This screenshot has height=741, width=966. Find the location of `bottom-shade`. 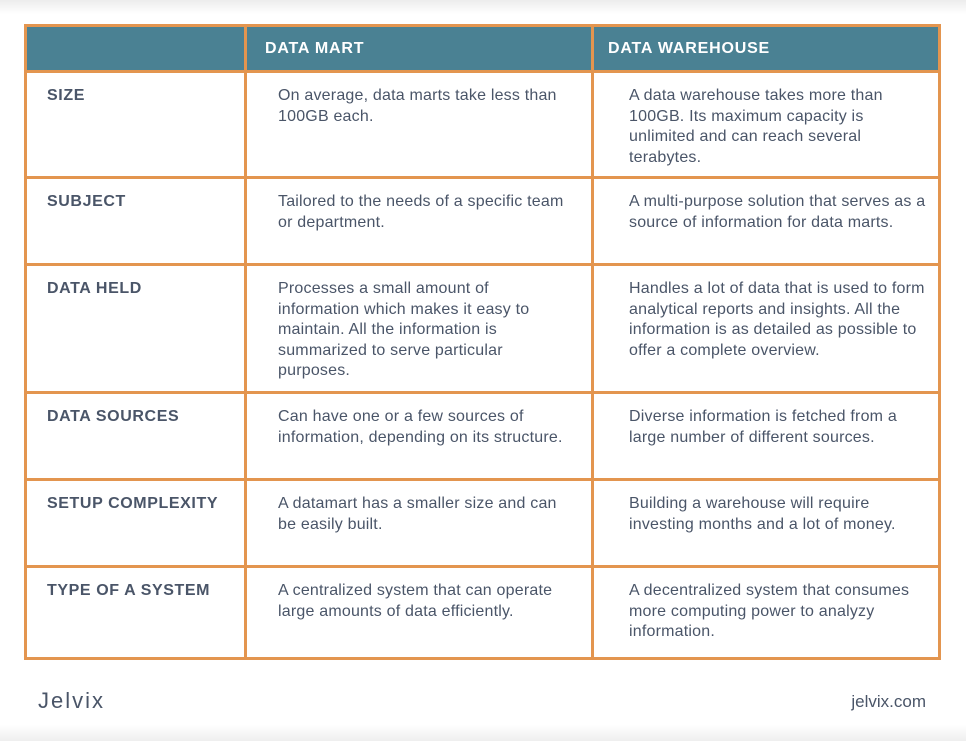

bottom-shade is located at coordinates (483, 733).